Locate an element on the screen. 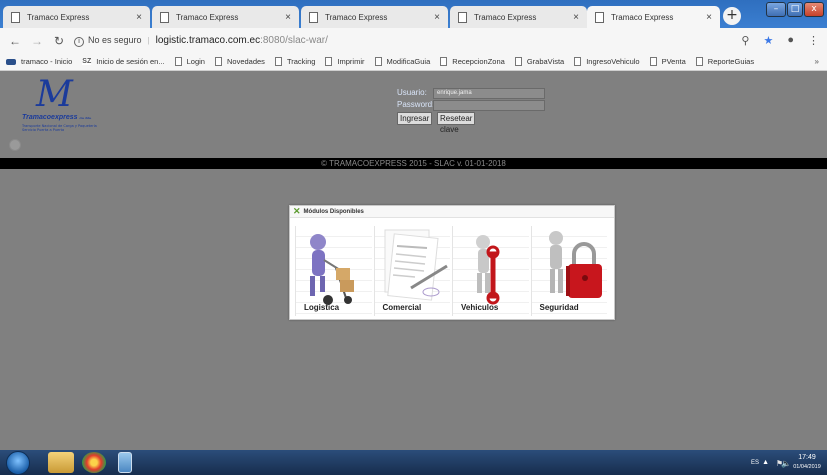  browser-tab-active: Tramaco Express × is located at coordinates (653, 17).